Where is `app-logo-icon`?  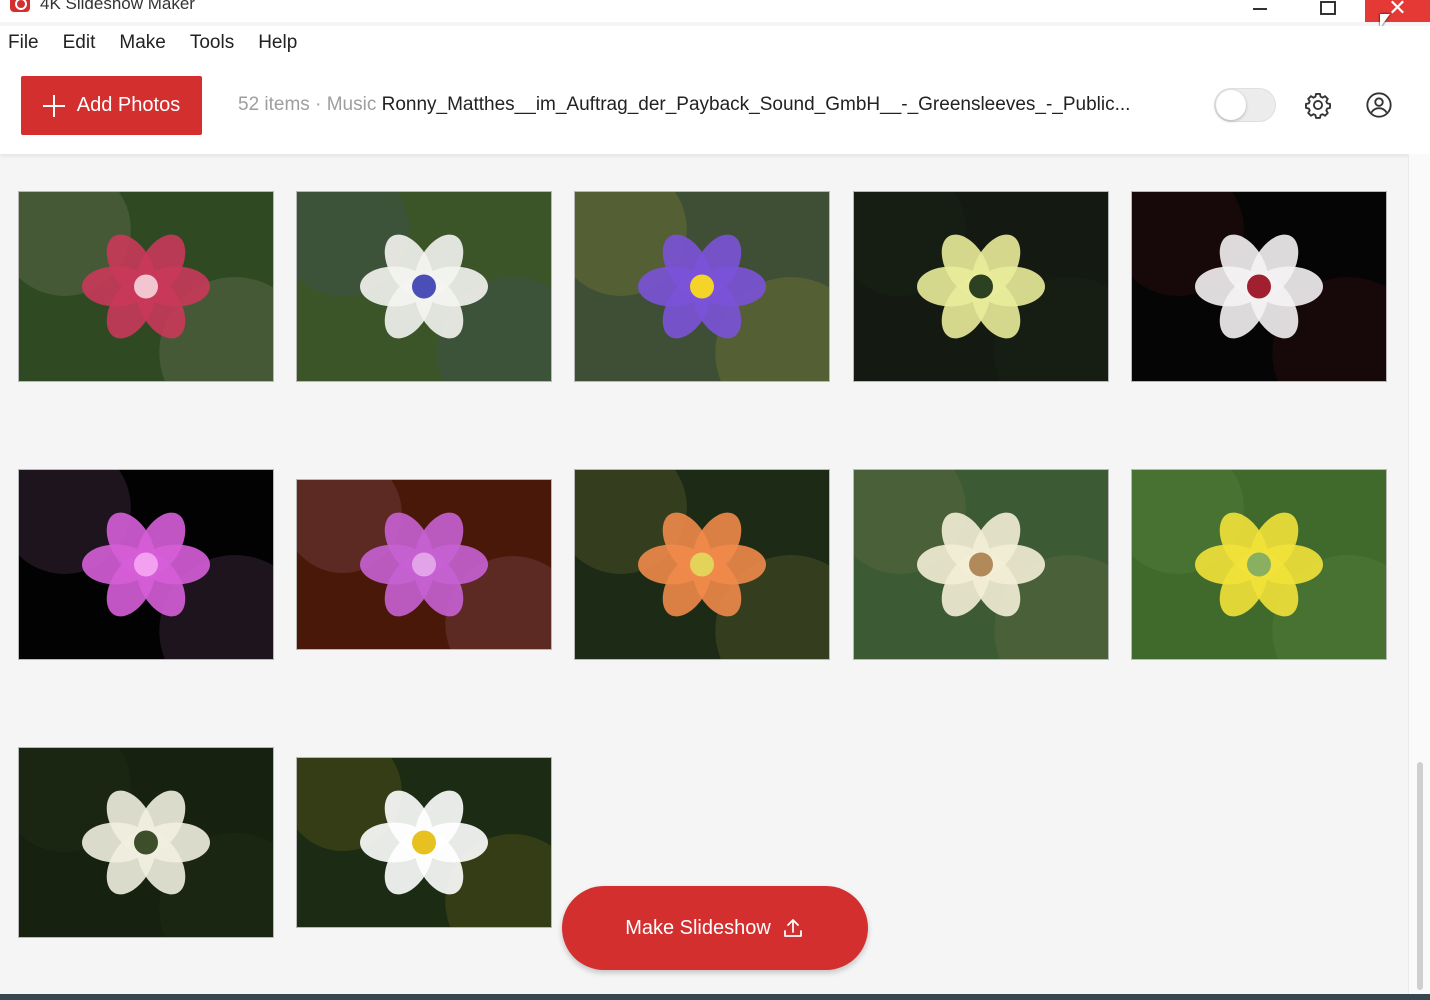 app-logo-icon is located at coordinates (20, 6).